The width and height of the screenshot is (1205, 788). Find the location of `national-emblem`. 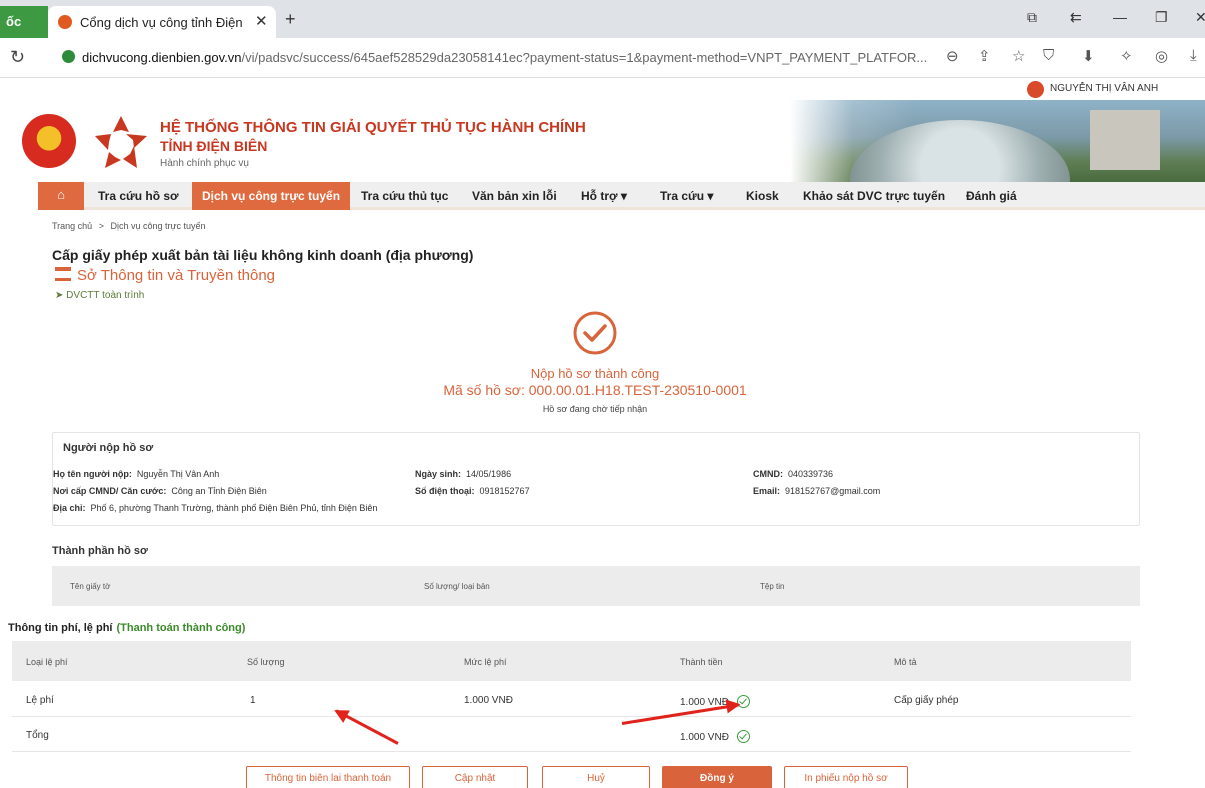

national-emblem is located at coordinates (49, 141).